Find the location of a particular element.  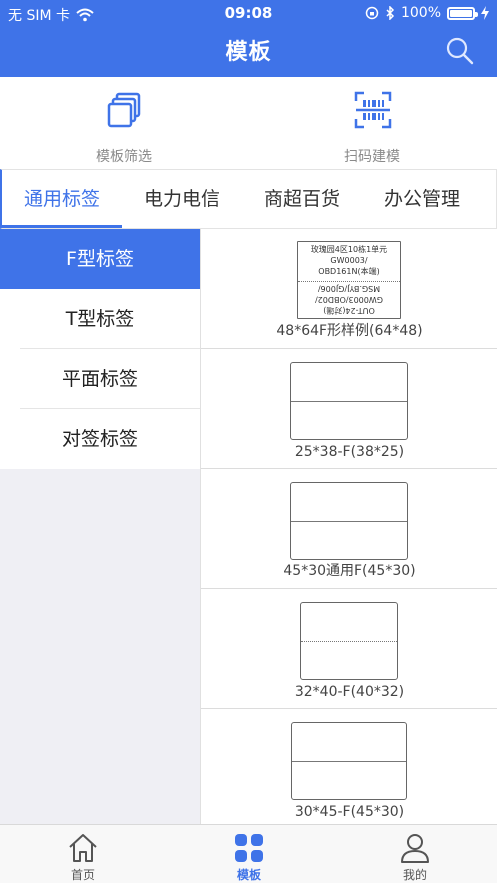

tab-general: 通用标签 is located at coordinates (62, 199).